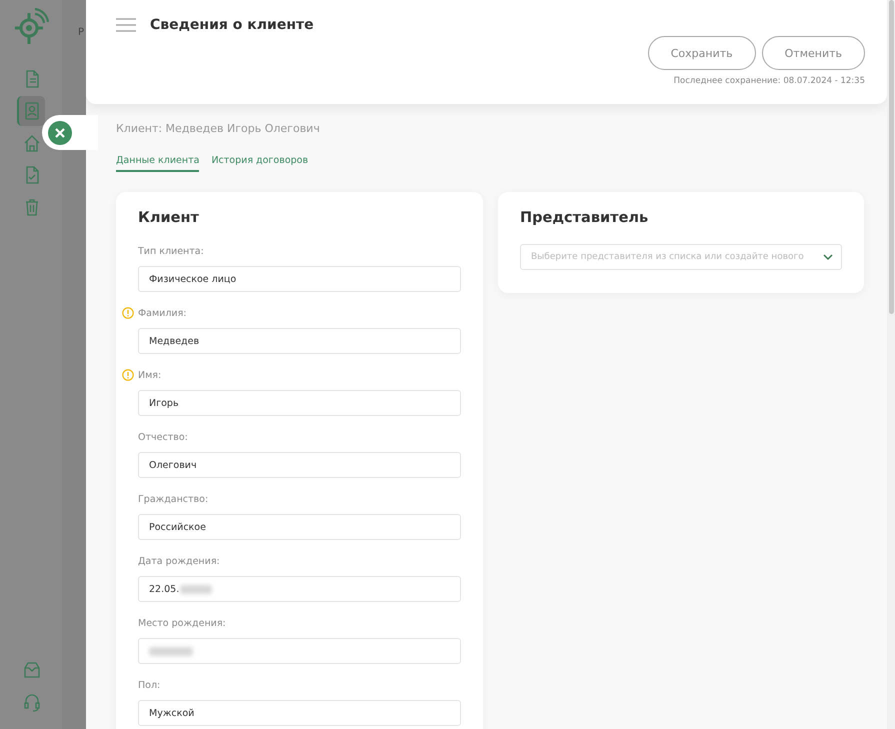 The image size is (895, 729). Describe the element at coordinates (182, 623) in the screenshot. I see `field-label: Место рождения:` at that location.